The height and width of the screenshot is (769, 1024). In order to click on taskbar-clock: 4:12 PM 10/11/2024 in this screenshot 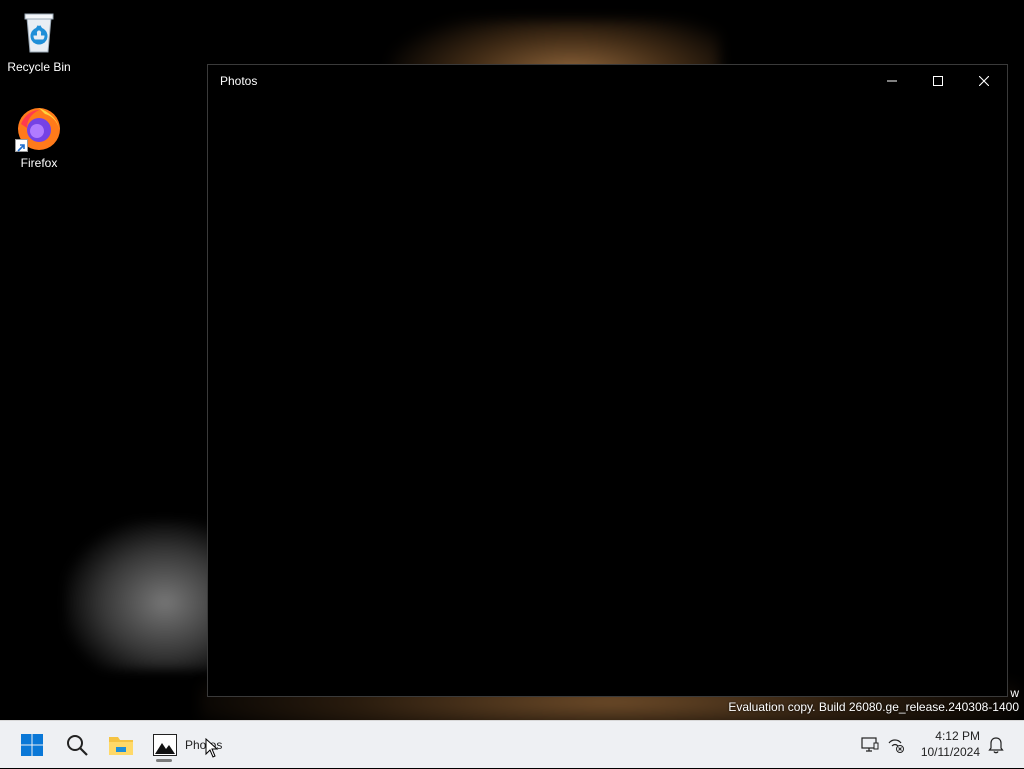, I will do `click(950, 744)`.